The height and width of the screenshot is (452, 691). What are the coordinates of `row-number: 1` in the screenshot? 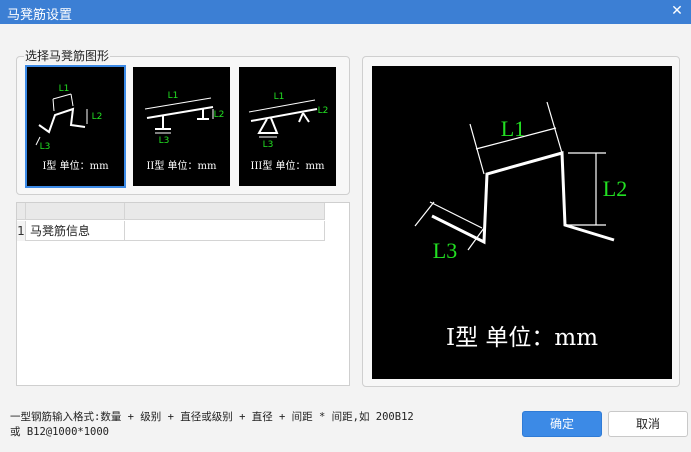 It's located at (21, 231).